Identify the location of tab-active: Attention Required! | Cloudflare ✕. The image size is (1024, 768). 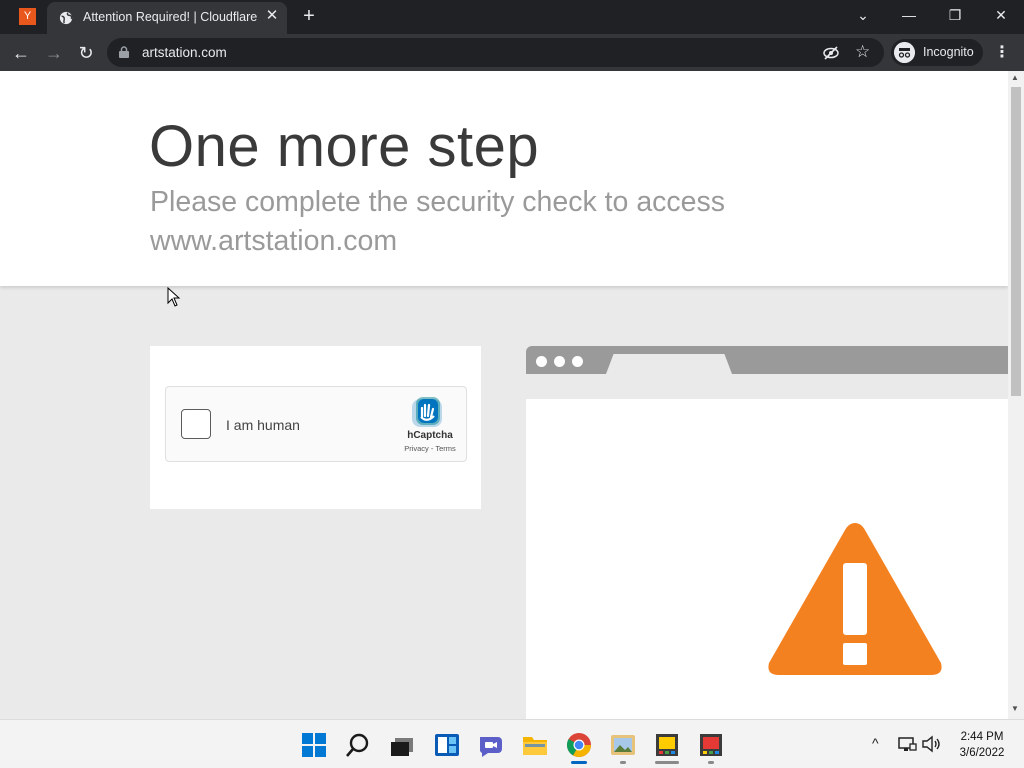
(167, 18).